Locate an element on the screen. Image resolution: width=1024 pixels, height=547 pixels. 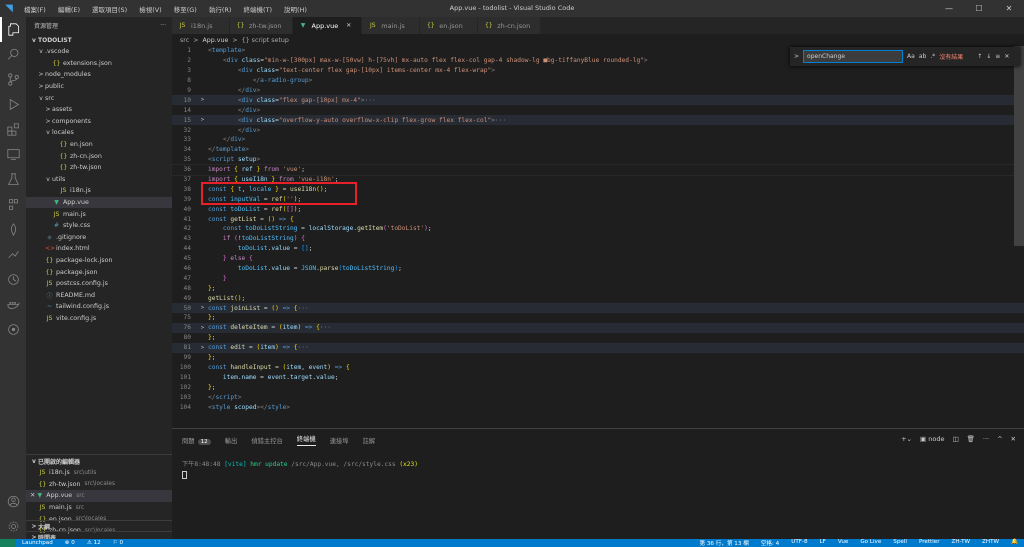
explorer-icon is located at coordinates (13, 29).